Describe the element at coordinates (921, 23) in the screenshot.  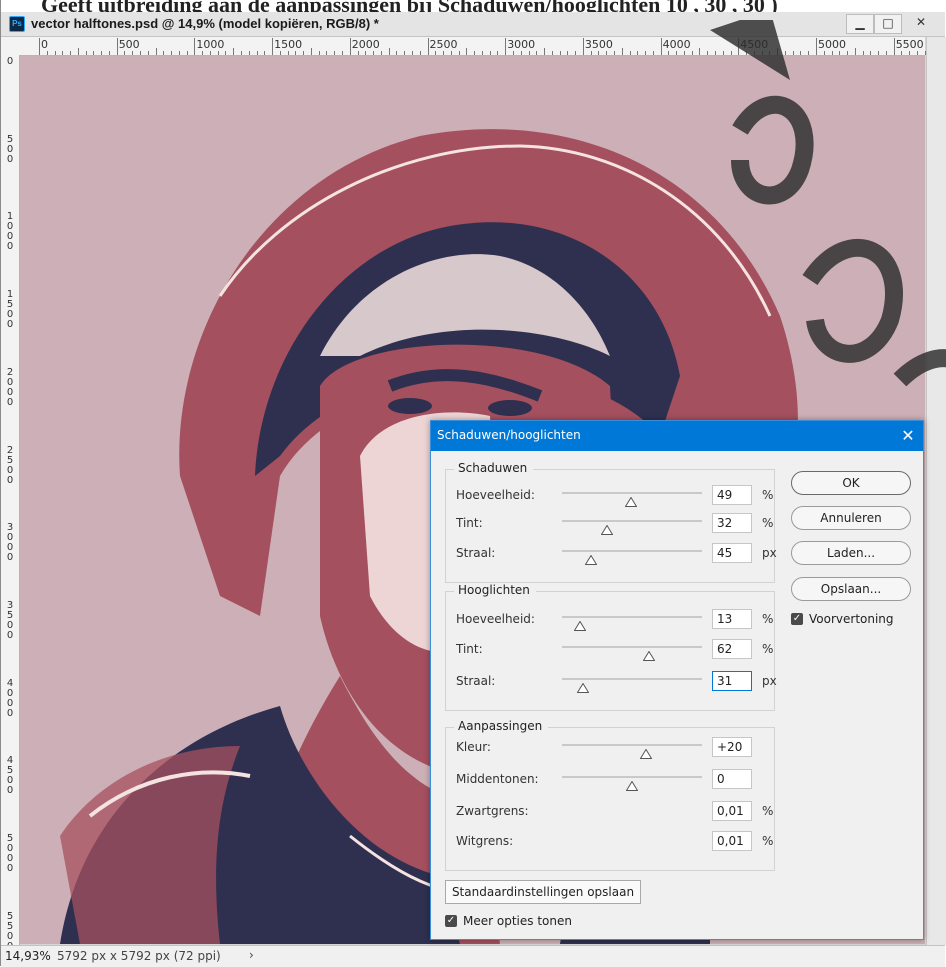
I see `close-window-button: ✕` at that location.